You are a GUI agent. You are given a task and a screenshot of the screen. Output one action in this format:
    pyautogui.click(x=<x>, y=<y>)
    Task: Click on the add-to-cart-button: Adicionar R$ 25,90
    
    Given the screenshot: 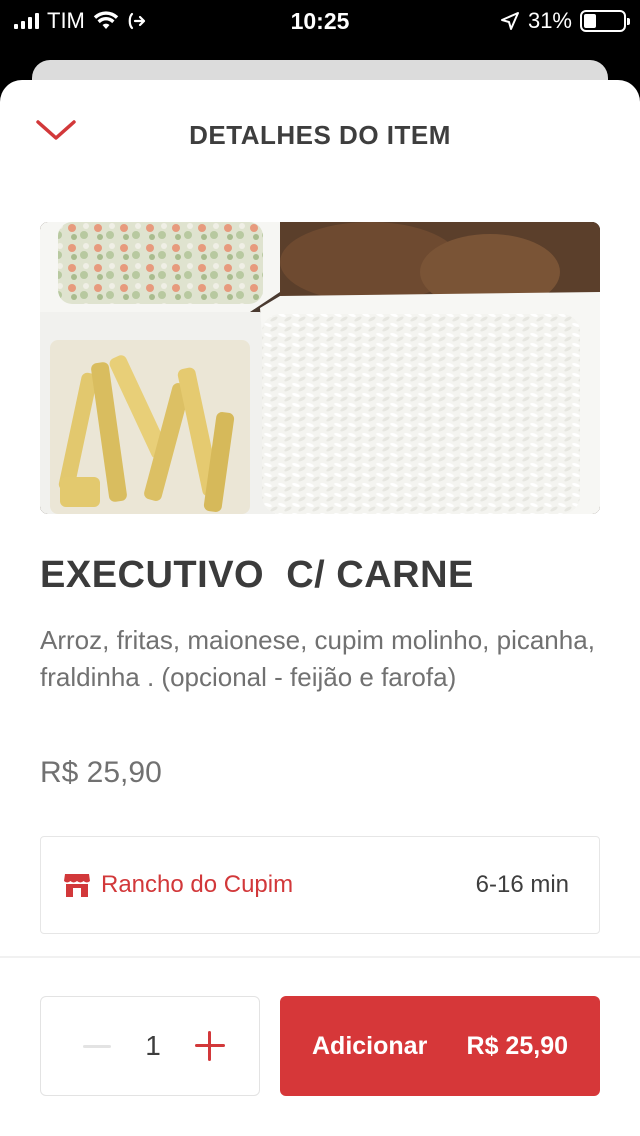 What is the action you would take?
    pyautogui.click(x=440, y=1046)
    